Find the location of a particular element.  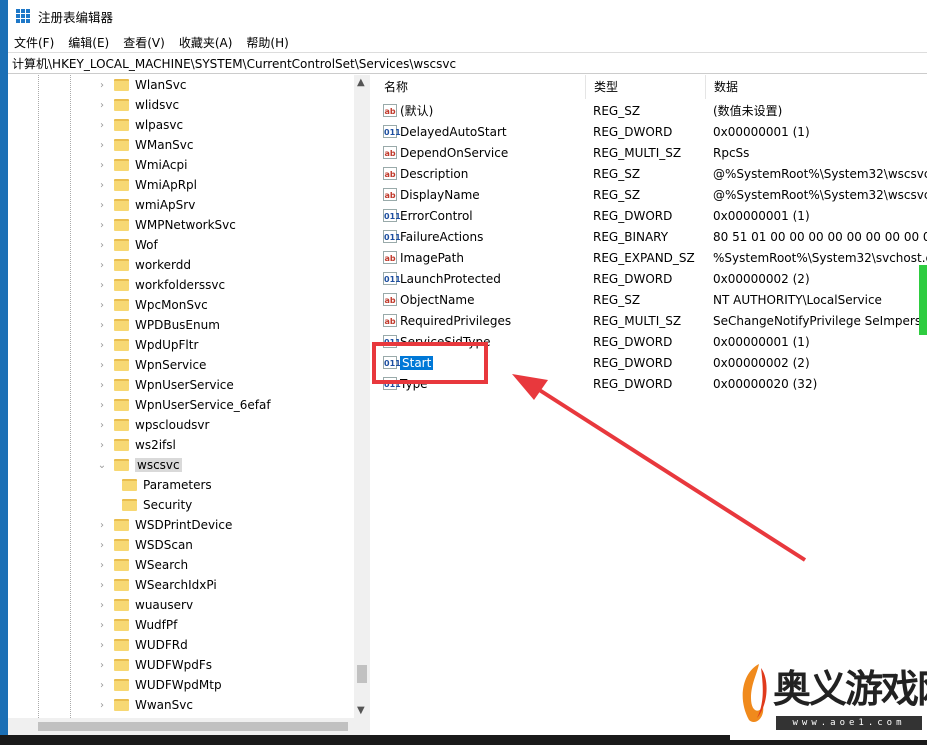

watermark-url: www.aoe1.com is located at coordinates (849, 723).